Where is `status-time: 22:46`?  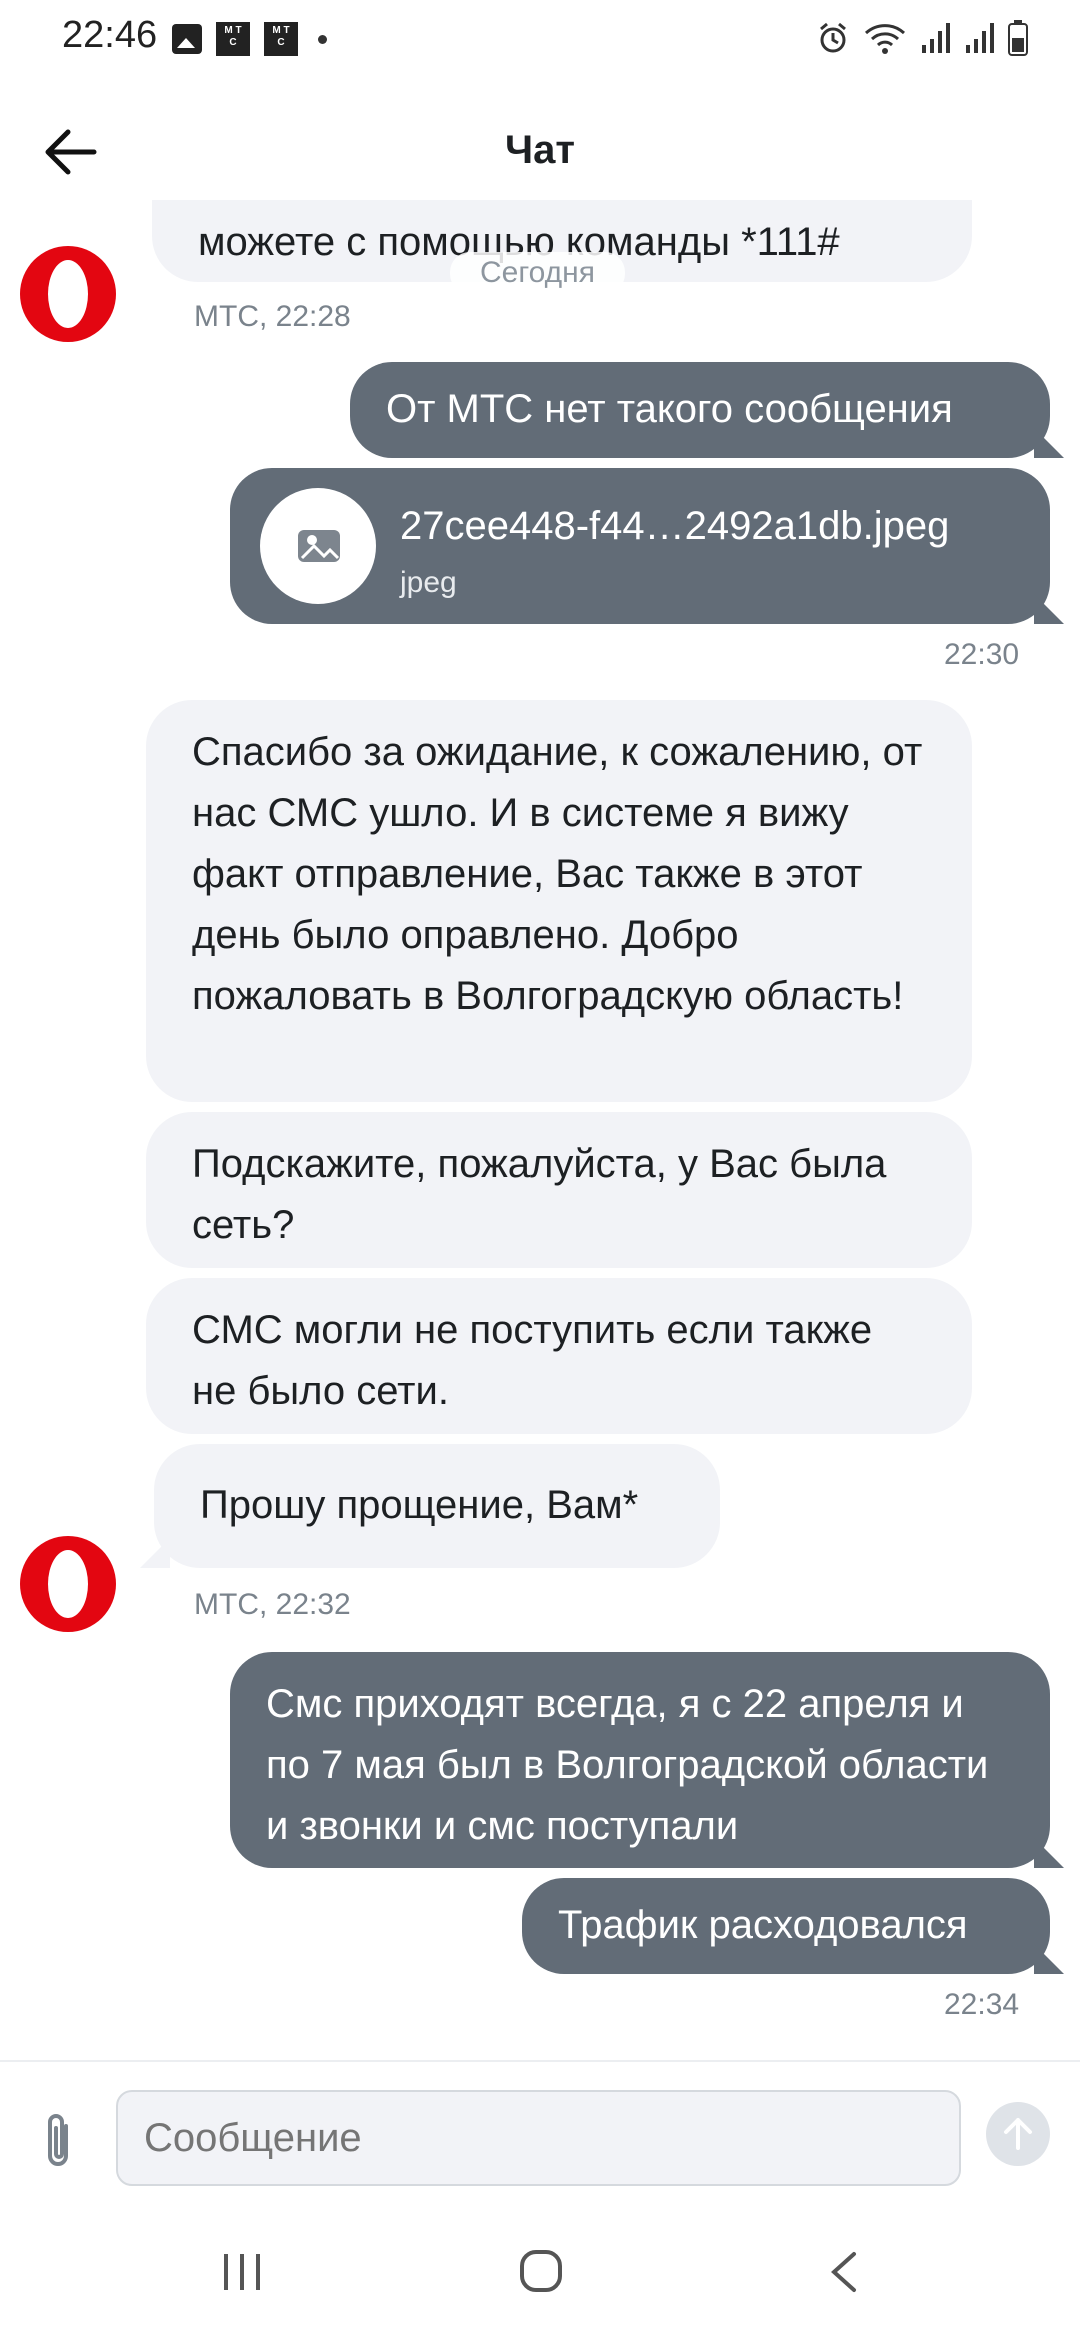
status-time: 22:46 is located at coordinates (110, 35).